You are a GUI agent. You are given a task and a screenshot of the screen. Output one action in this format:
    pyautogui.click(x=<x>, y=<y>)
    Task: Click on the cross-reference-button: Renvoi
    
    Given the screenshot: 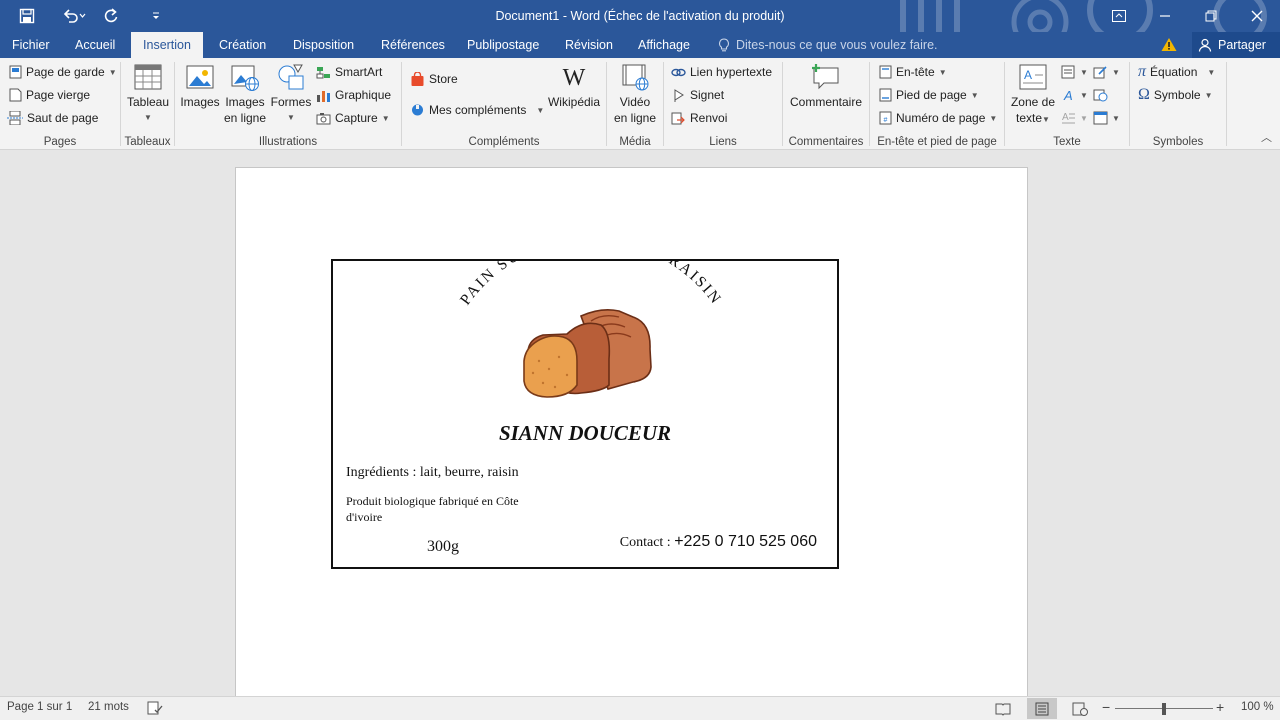 What is the action you would take?
    pyautogui.click(x=699, y=118)
    